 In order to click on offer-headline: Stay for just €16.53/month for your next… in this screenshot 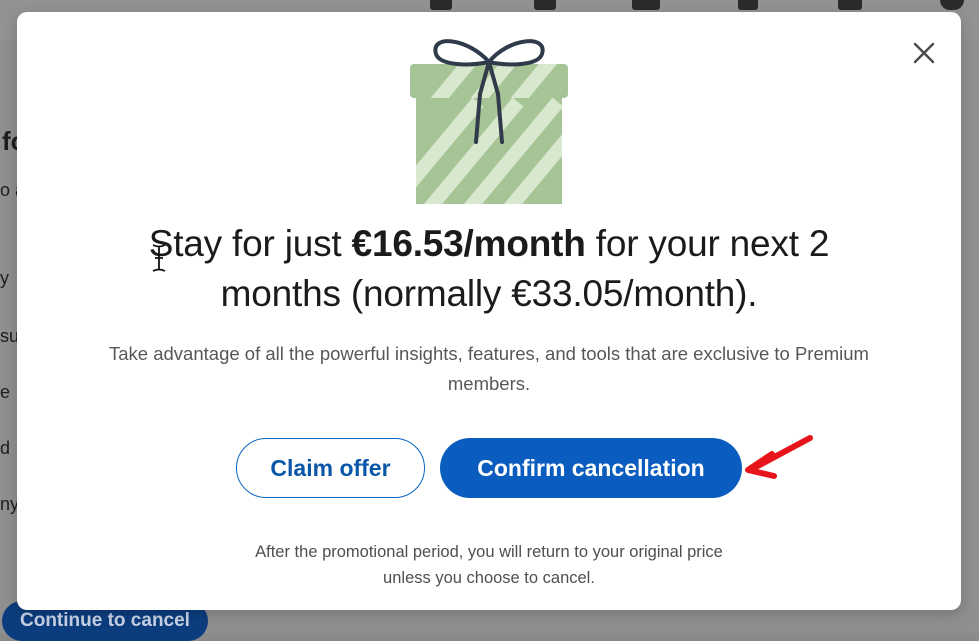, I will do `click(489, 269)`.